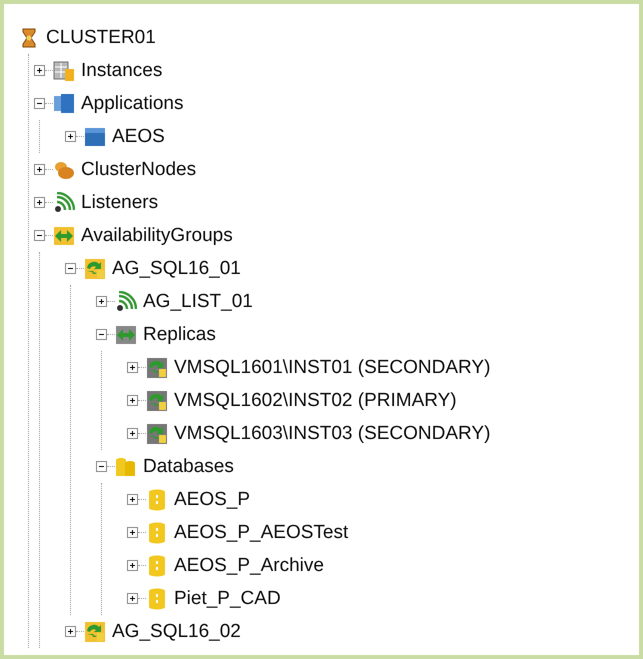  What do you see at coordinates (132, 103) in the screenshot?
I see `tree-item: Applications` at bounding box center [132, 103].